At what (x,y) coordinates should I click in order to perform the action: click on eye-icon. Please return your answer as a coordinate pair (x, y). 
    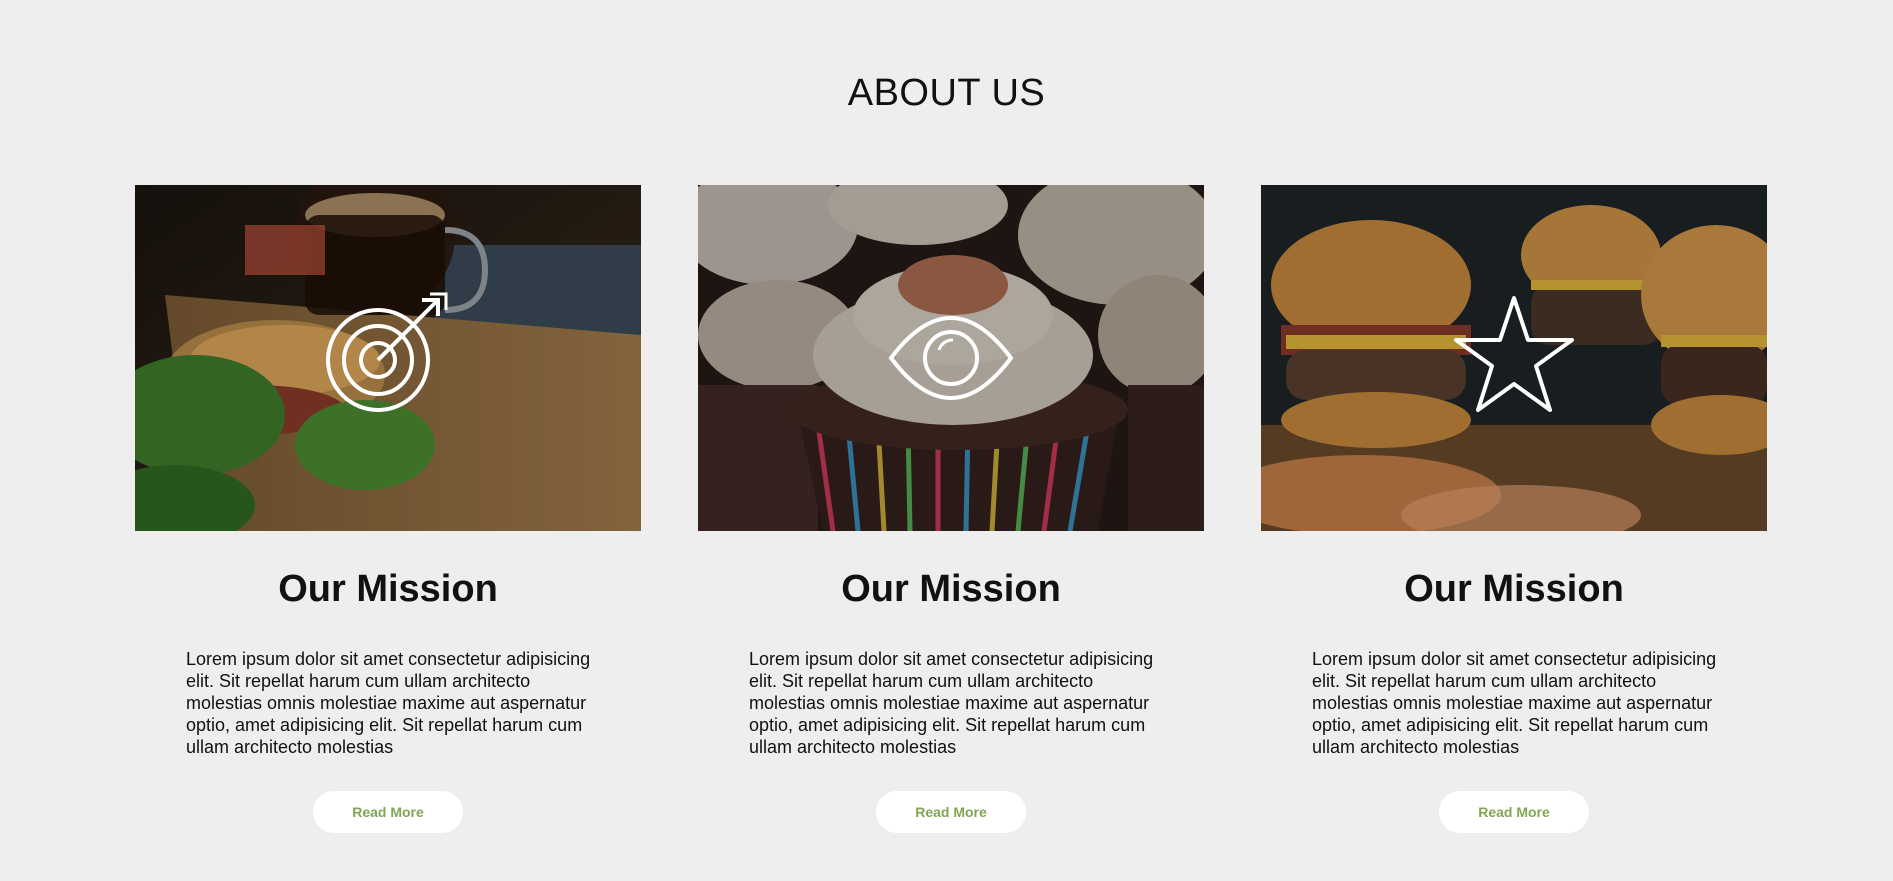
    Looking at the image, I should click on (951, 358).